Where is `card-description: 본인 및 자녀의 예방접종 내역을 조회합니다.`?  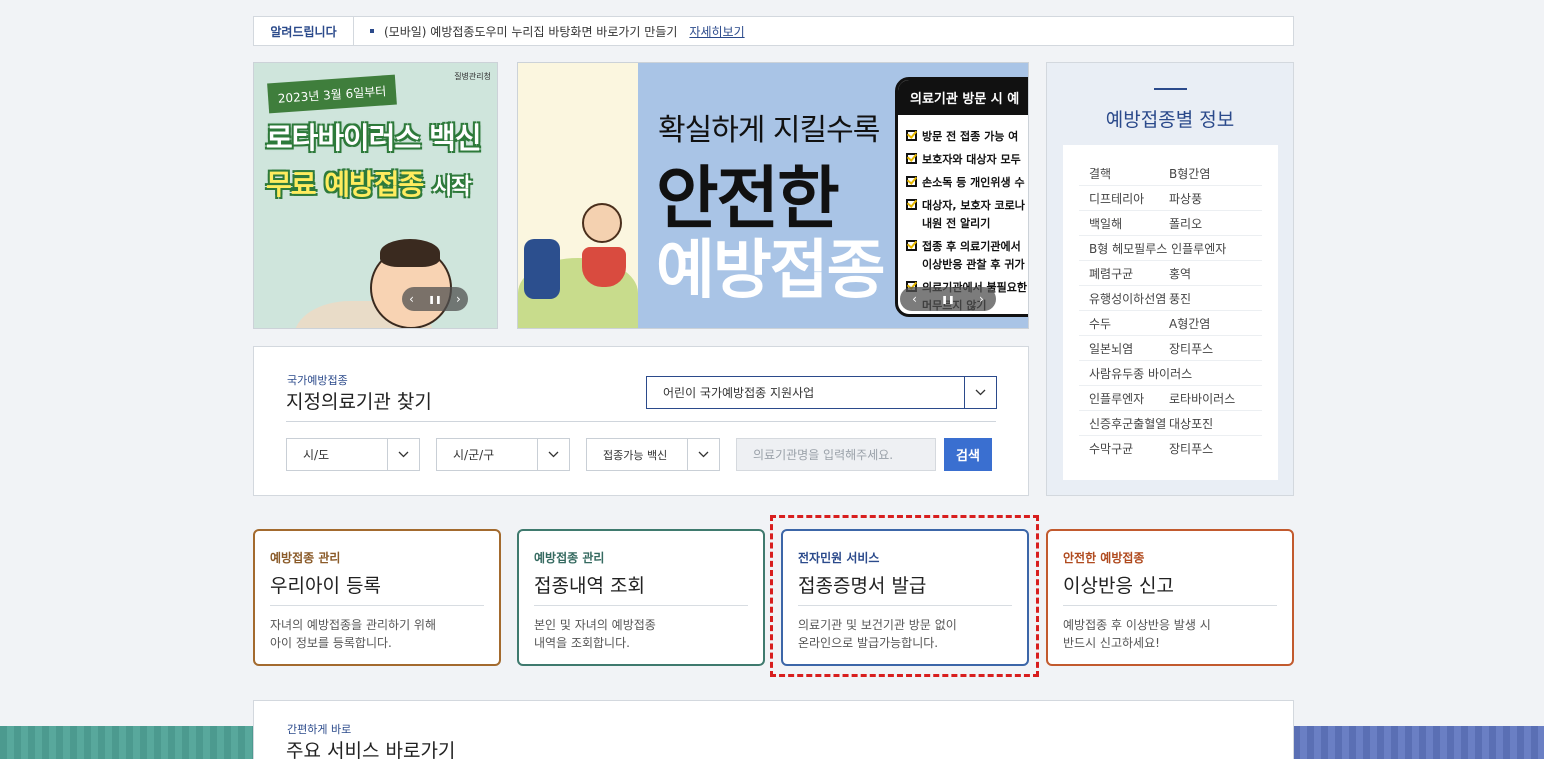
card-description: 본인 및 자녀의 예방접종 내역을 조회합니다. is located at coordinates (595, 634).